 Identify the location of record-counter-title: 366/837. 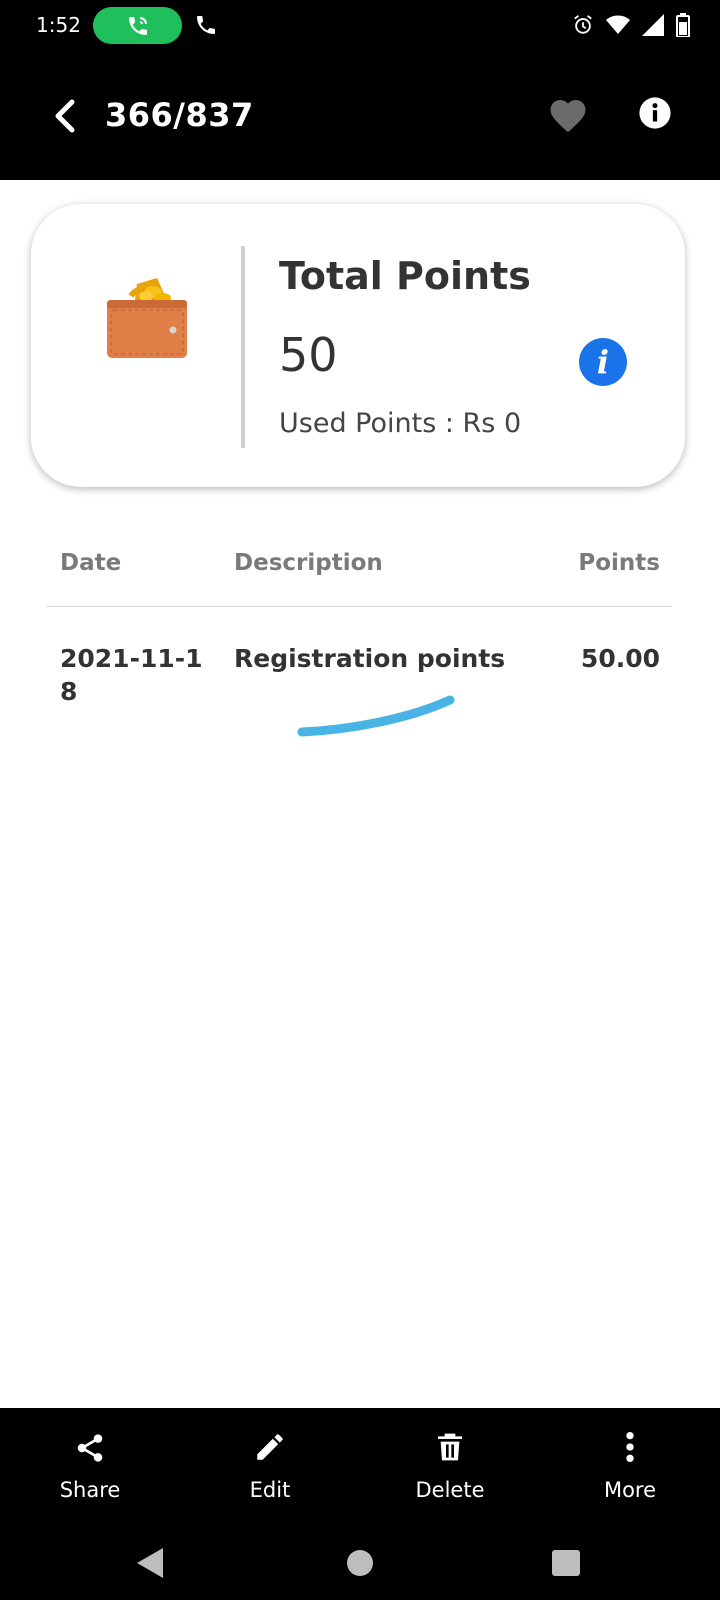
(179, 115).